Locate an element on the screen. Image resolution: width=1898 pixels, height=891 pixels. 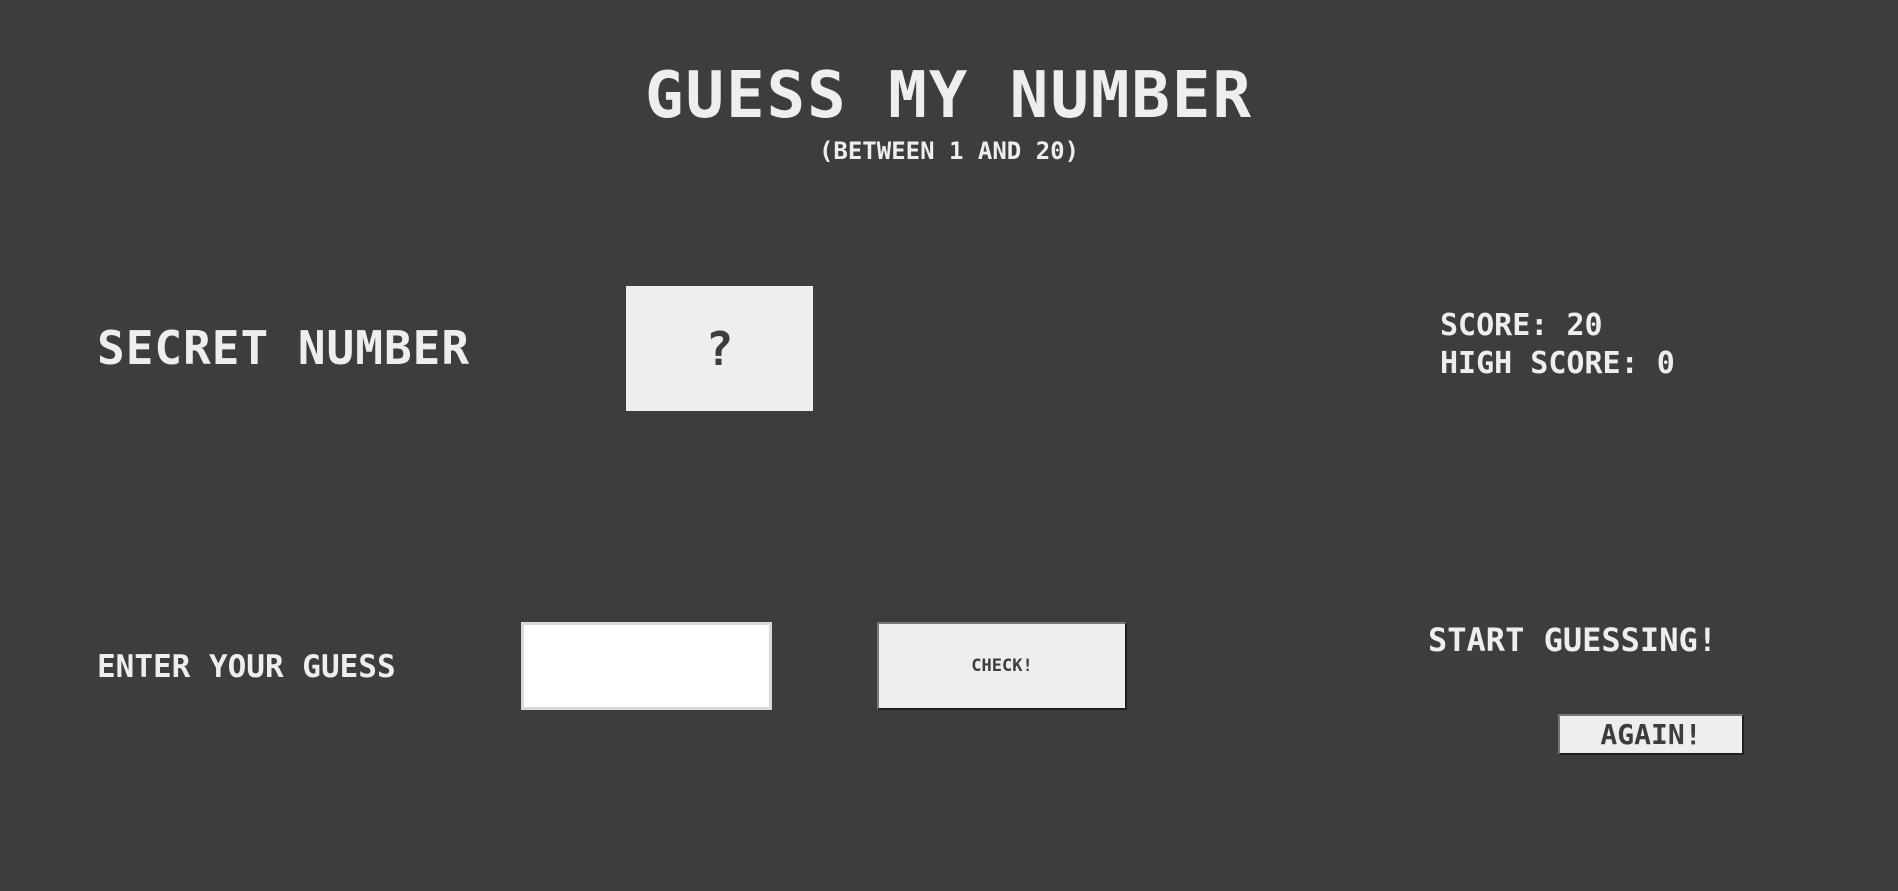
secret-number-box: ? is located at coordinates (719, 348).